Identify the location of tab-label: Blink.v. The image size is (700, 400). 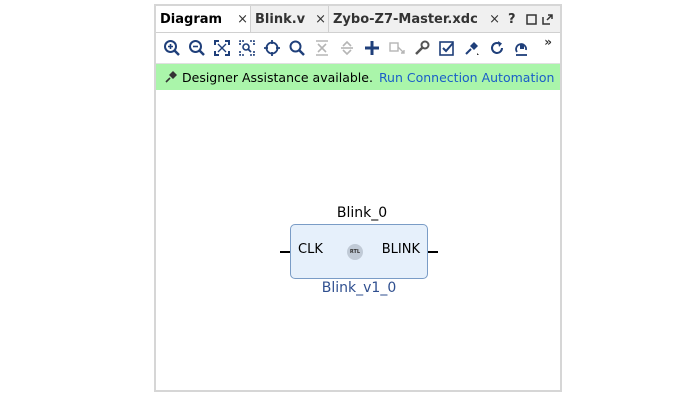
(280, 19).